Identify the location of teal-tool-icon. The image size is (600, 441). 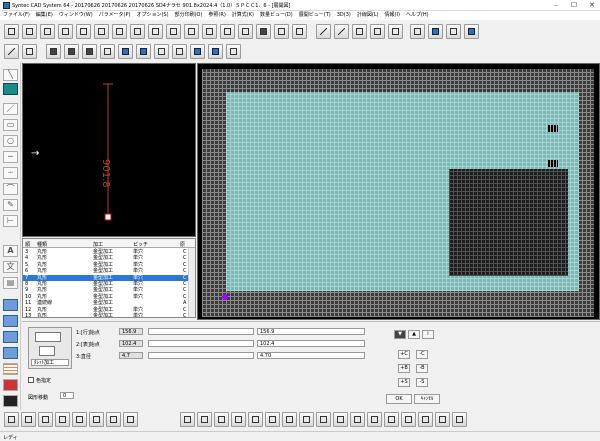
(10, 89).